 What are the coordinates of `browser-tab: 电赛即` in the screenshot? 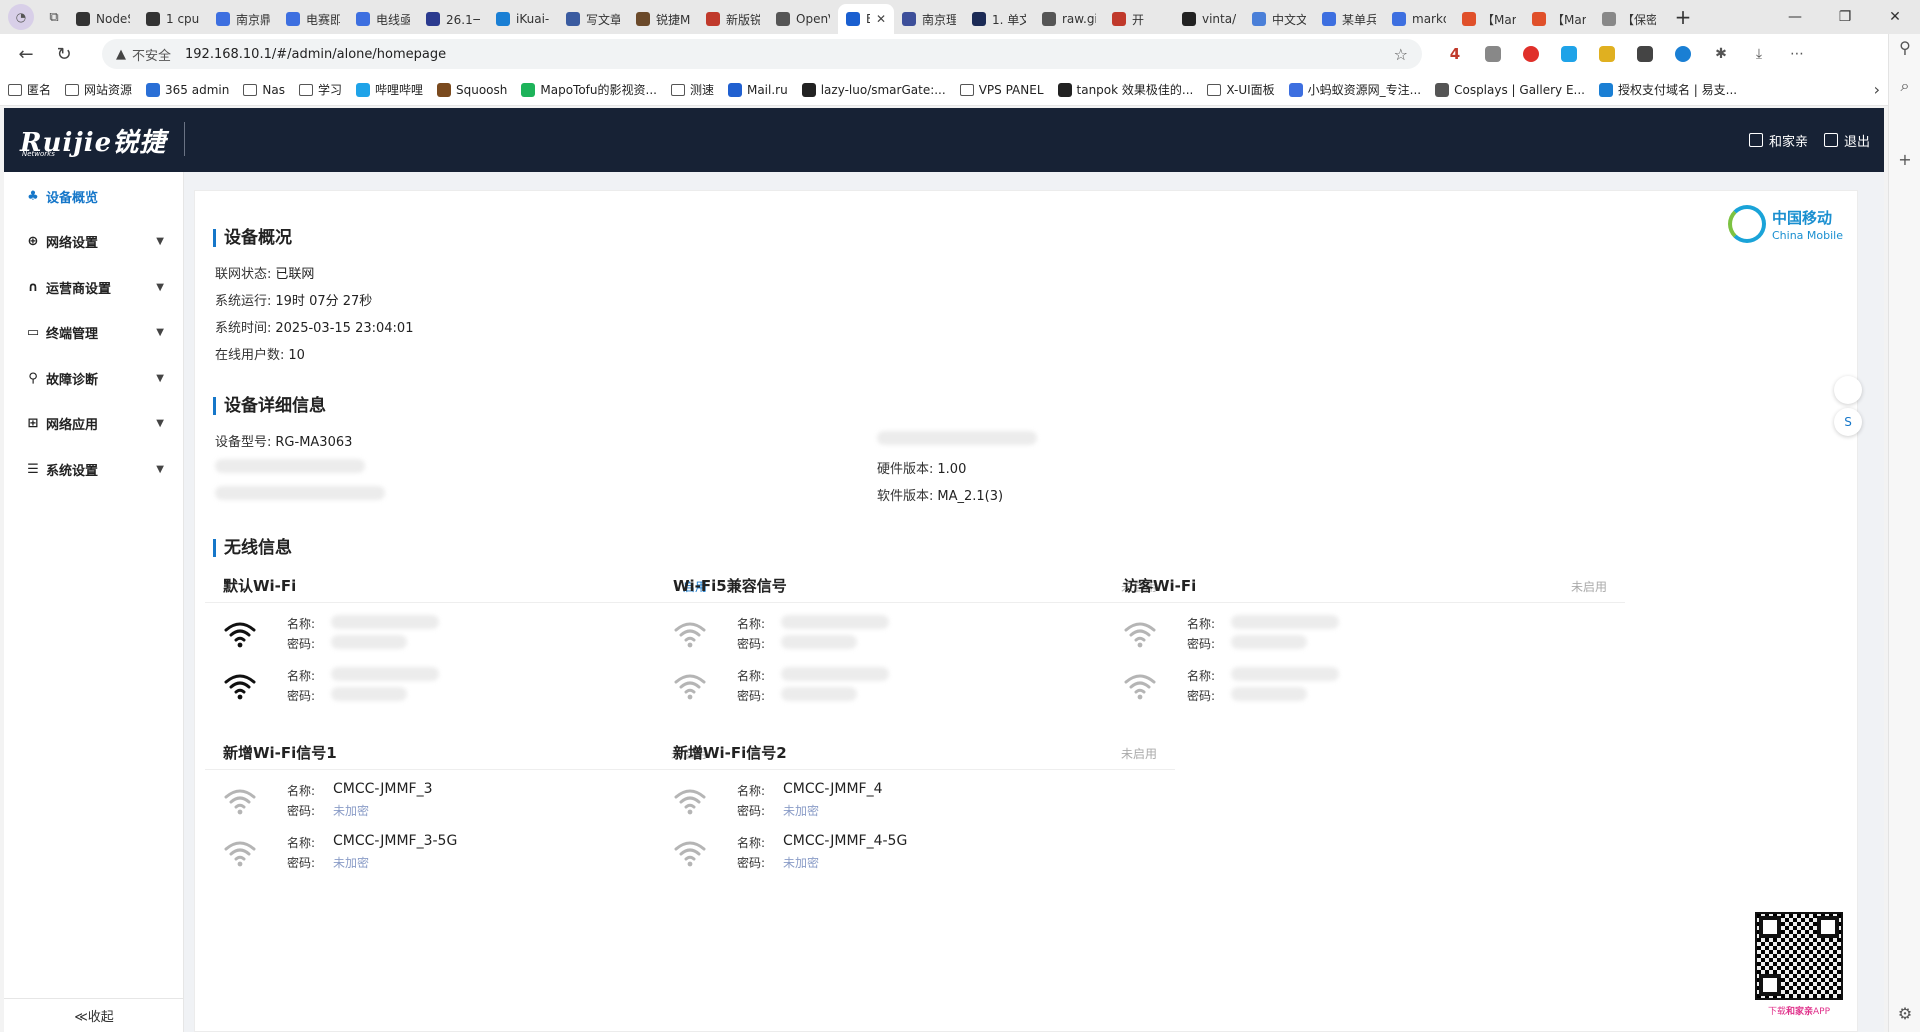 It's located at (313, 19).